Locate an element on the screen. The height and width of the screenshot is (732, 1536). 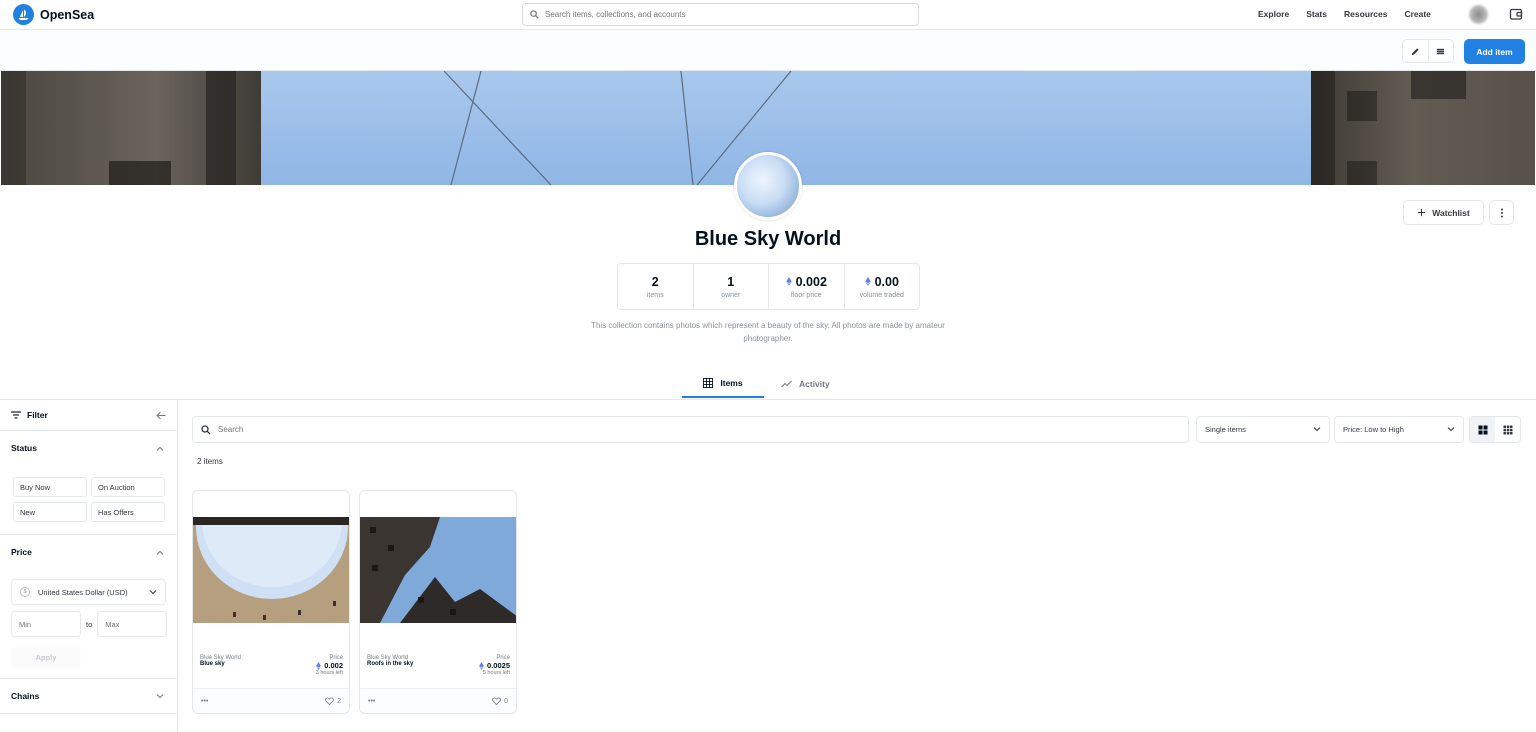
item-name: Blue sky is located at coordinates (212, 664).